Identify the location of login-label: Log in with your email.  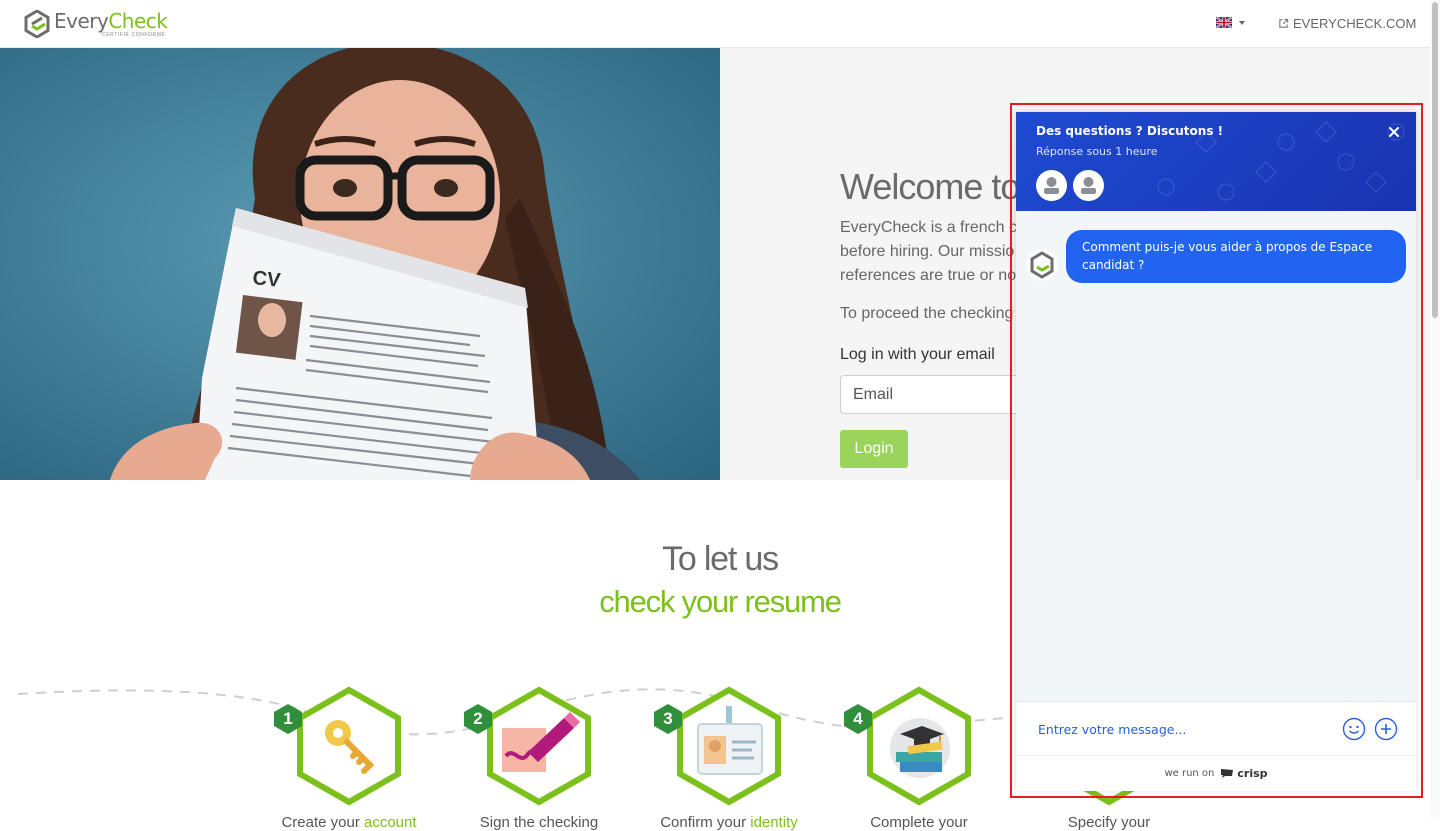
(917, 354).